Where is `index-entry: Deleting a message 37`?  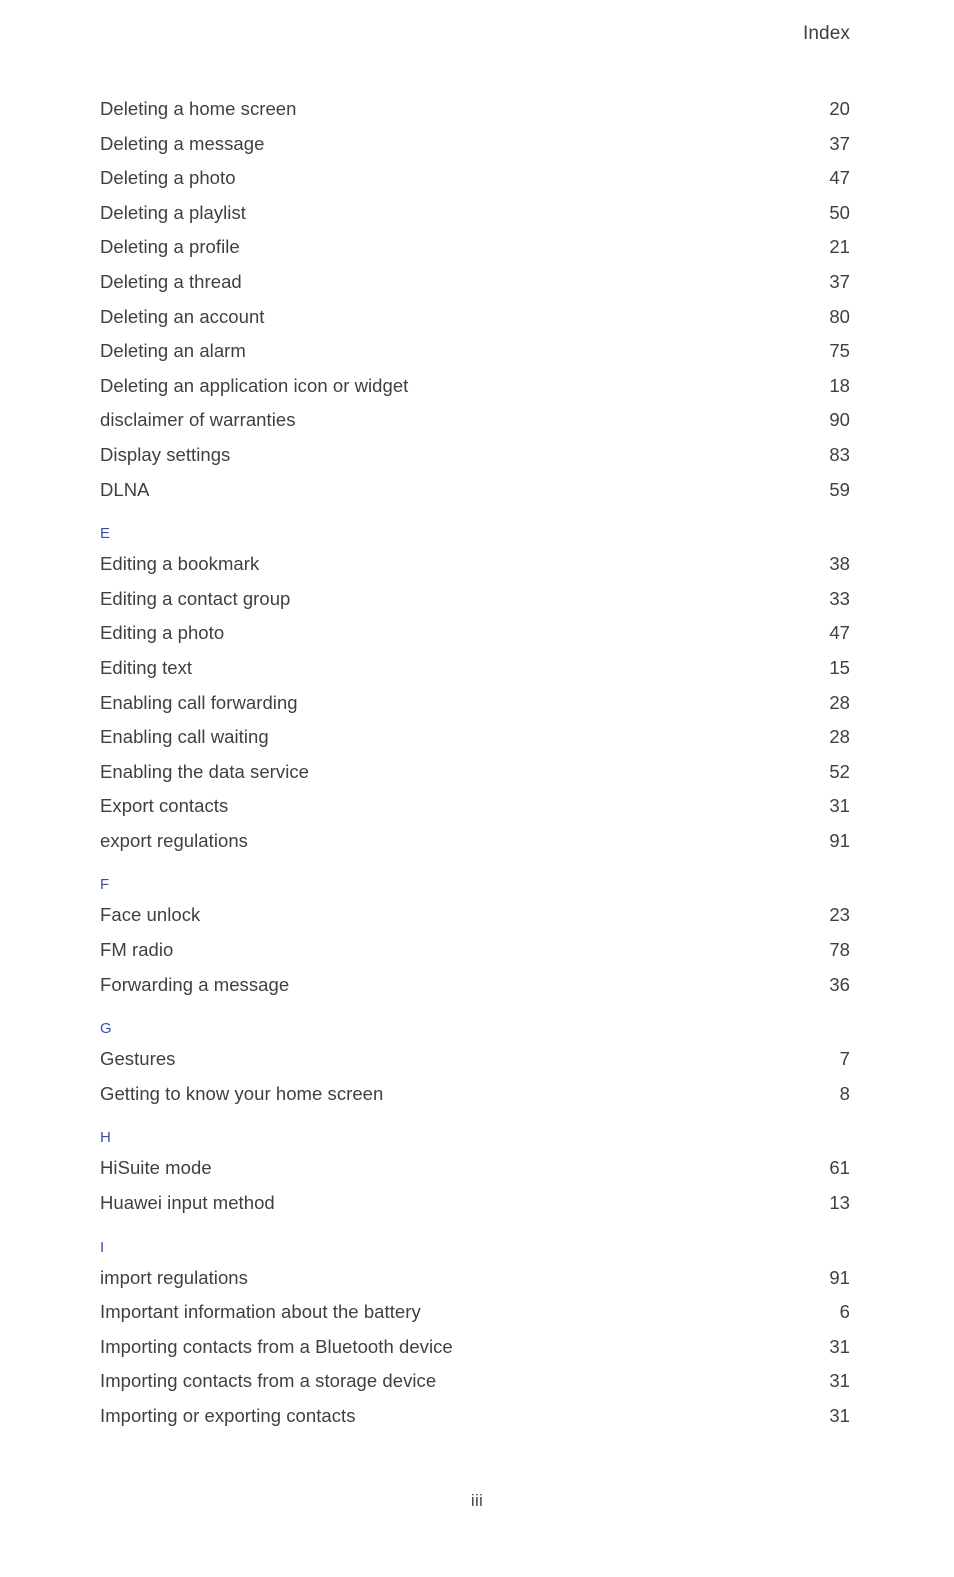
index-entry: Deleting a message 37 is located at coordinates (475, 144).